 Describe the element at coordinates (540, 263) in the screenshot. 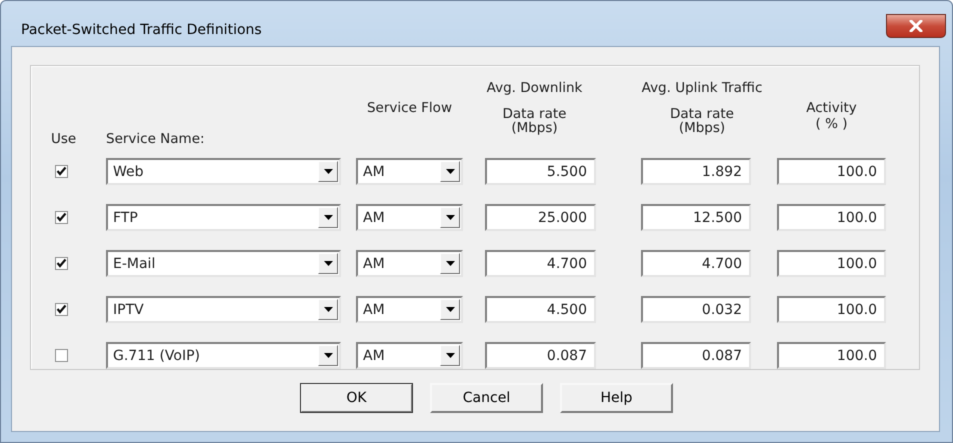

I see `downlink-rate-field: 4.700` at that location.